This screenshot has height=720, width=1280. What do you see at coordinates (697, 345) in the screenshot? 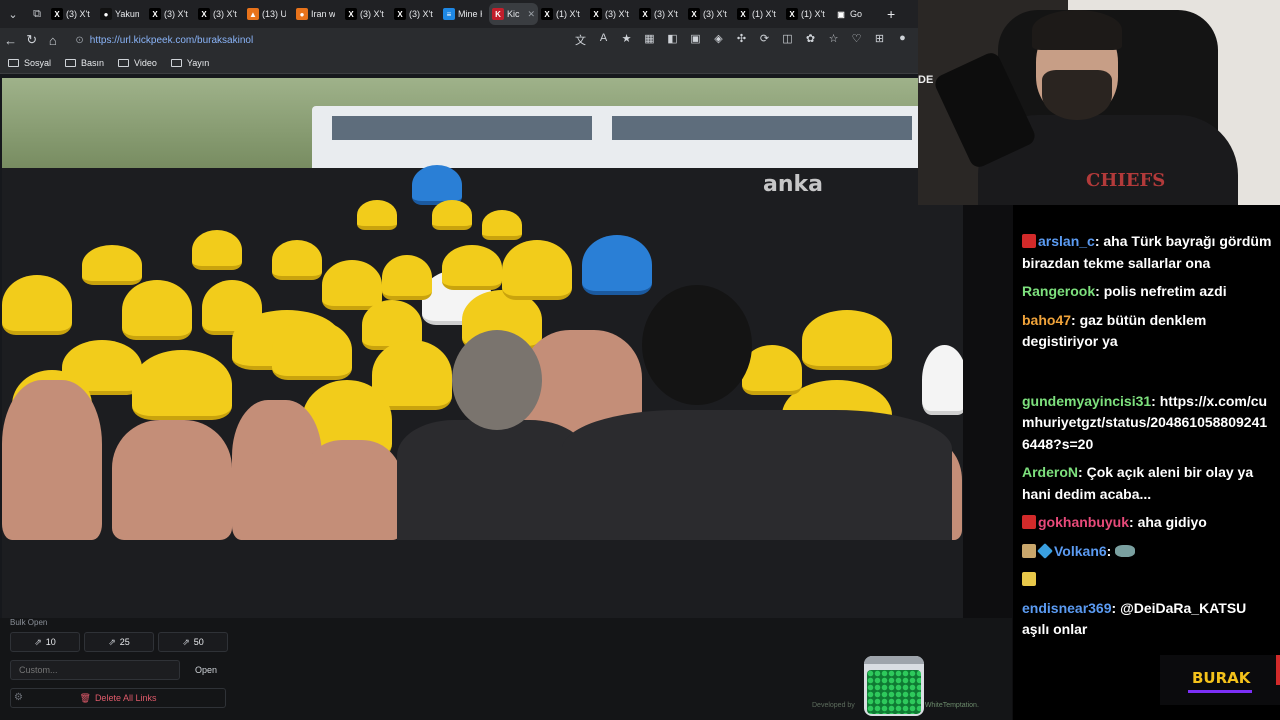
I see `crowd-head` at bounding box center [697, 345].